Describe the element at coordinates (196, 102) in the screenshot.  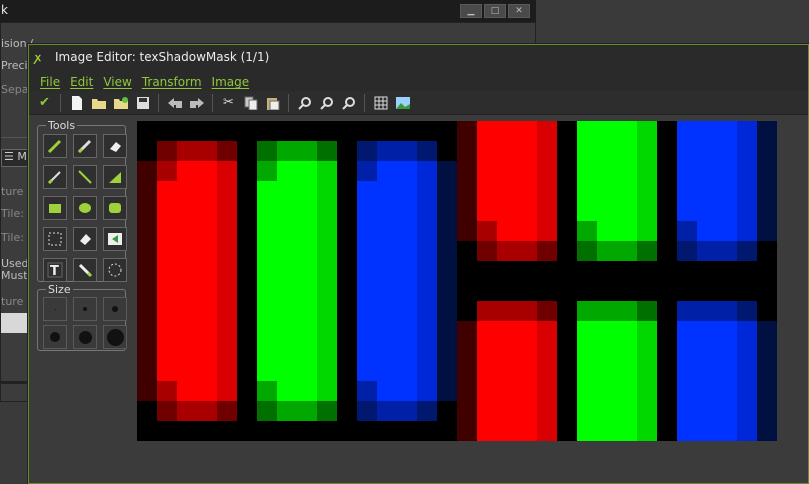
I see `redo-icon` at that location.